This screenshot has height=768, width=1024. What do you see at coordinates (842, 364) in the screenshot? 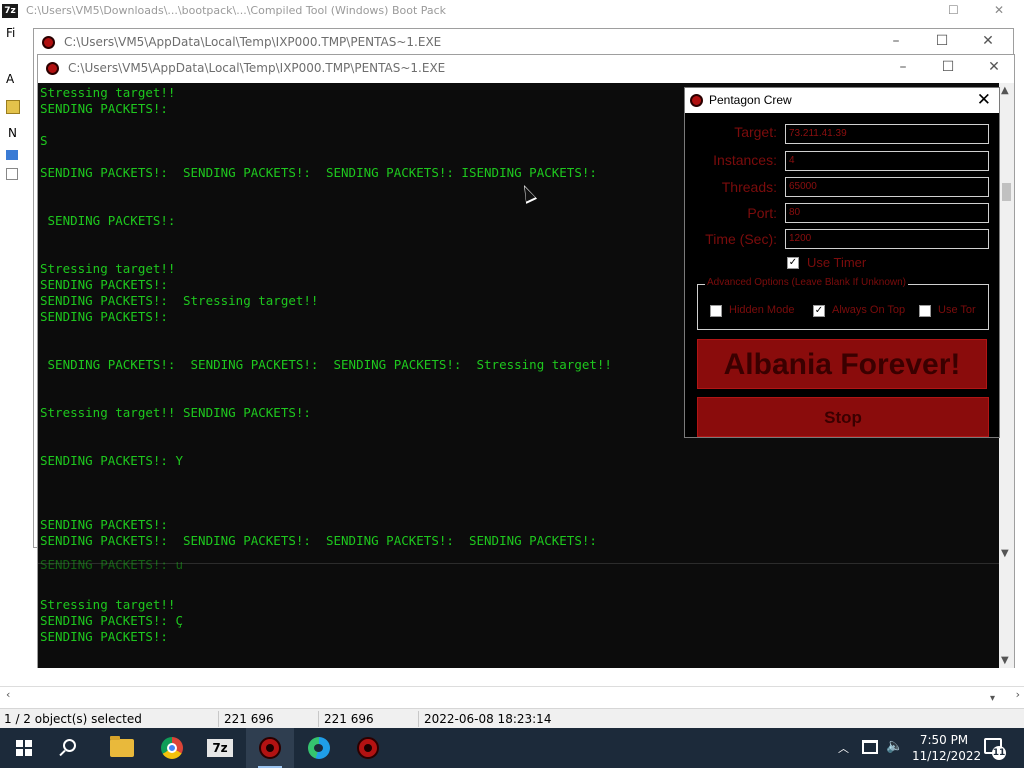
I see `albania-forever-button: Albania Forever!` at bounding box center [842, 364].